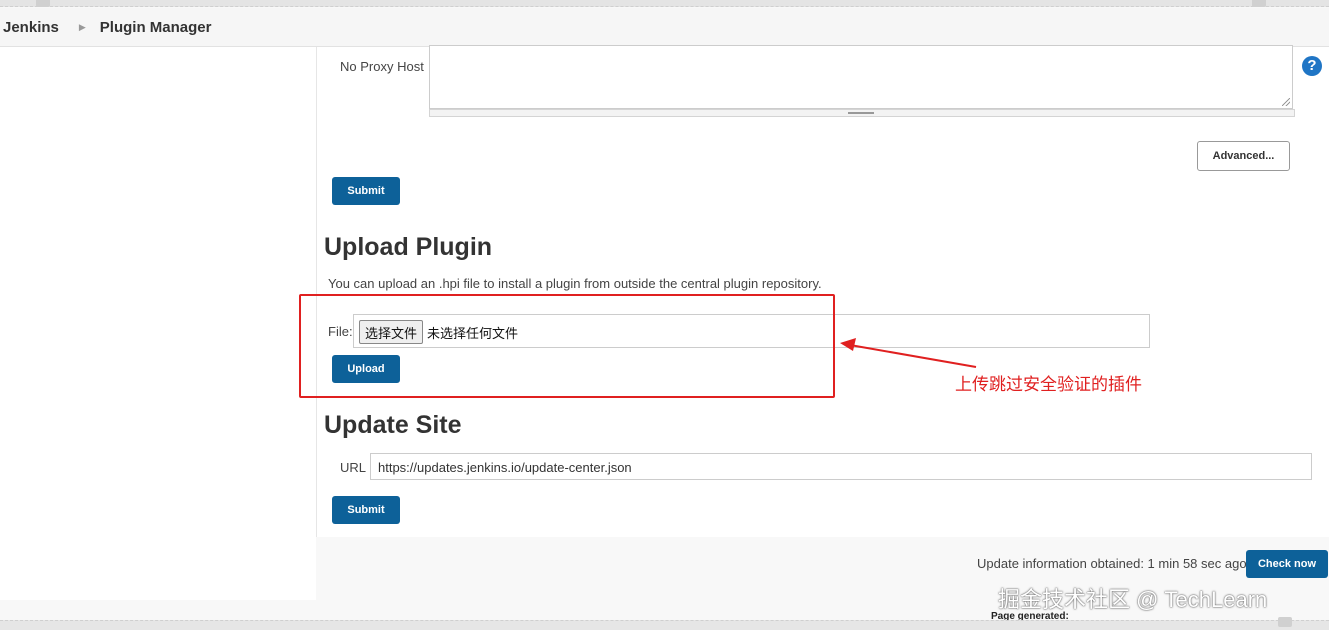 Image resolution: width=1329 pixels, height=630 pixels. What do you see at coordinates (1133, 599) in the screenshot?
I see `watermark-text: 掘金技术社区 @ TechLearn` at bounding box center [1133, 599].